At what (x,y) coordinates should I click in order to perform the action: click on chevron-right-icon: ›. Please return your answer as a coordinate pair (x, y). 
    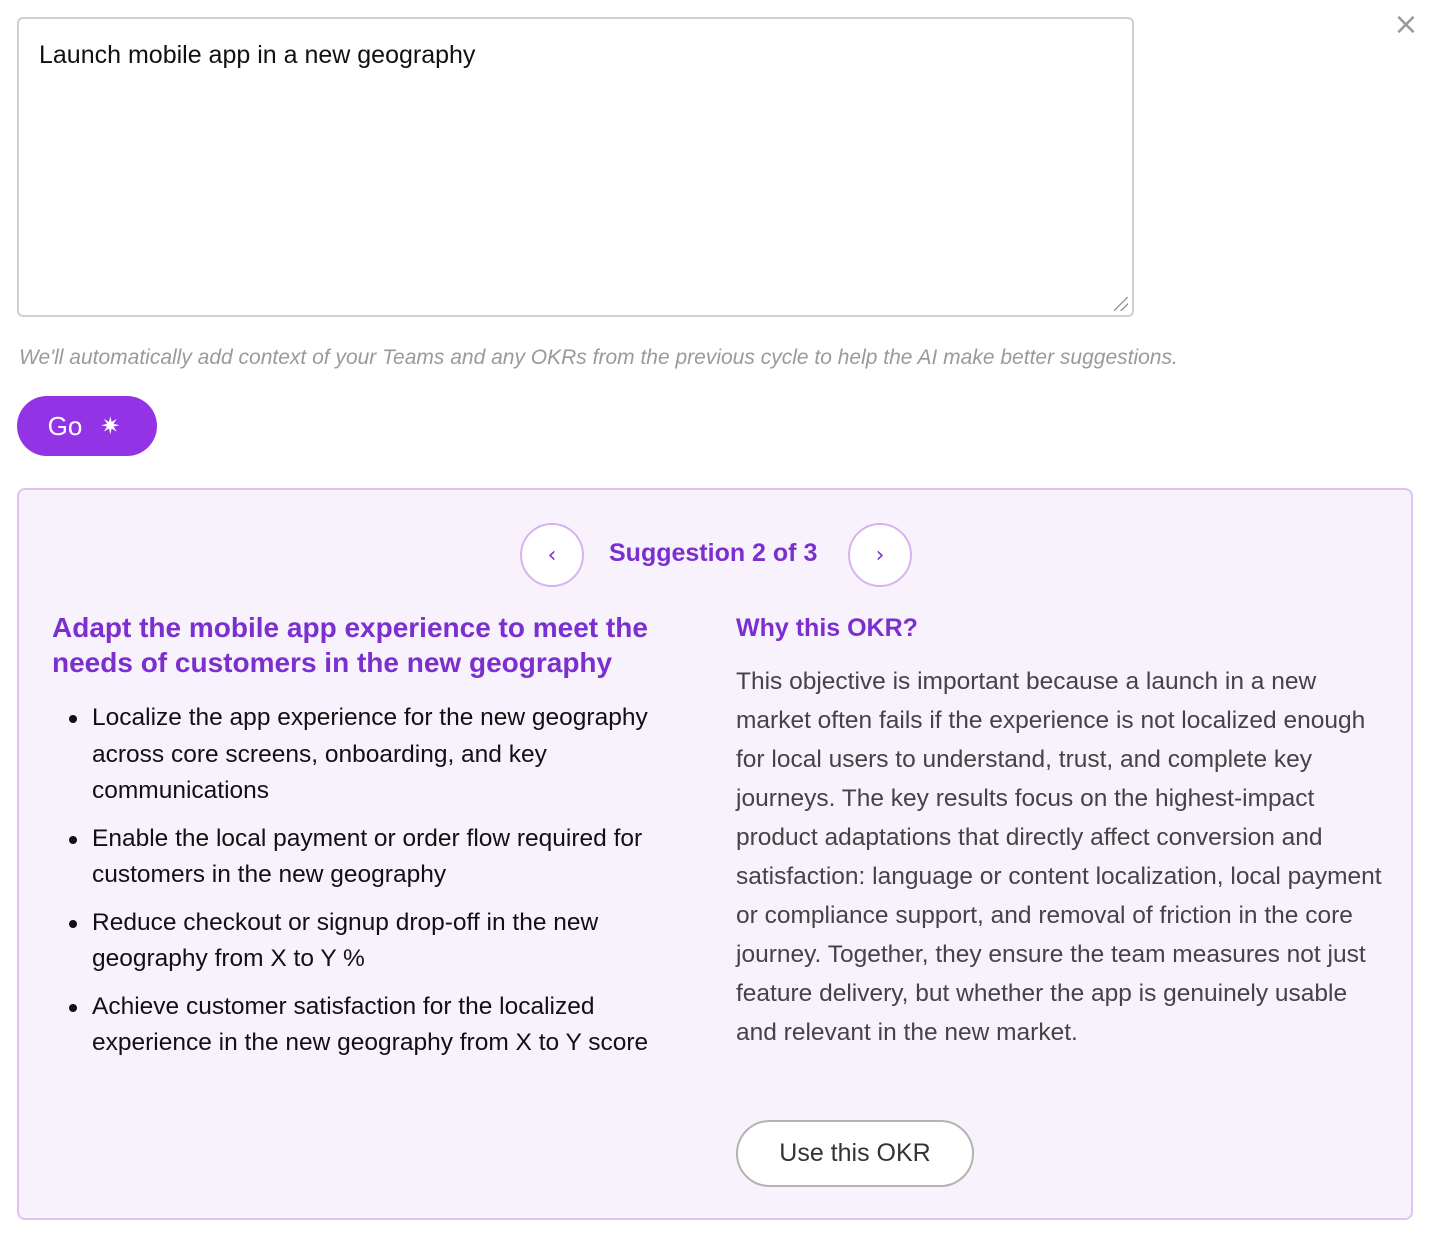
    Looking at the image, I should click on (880, 555).